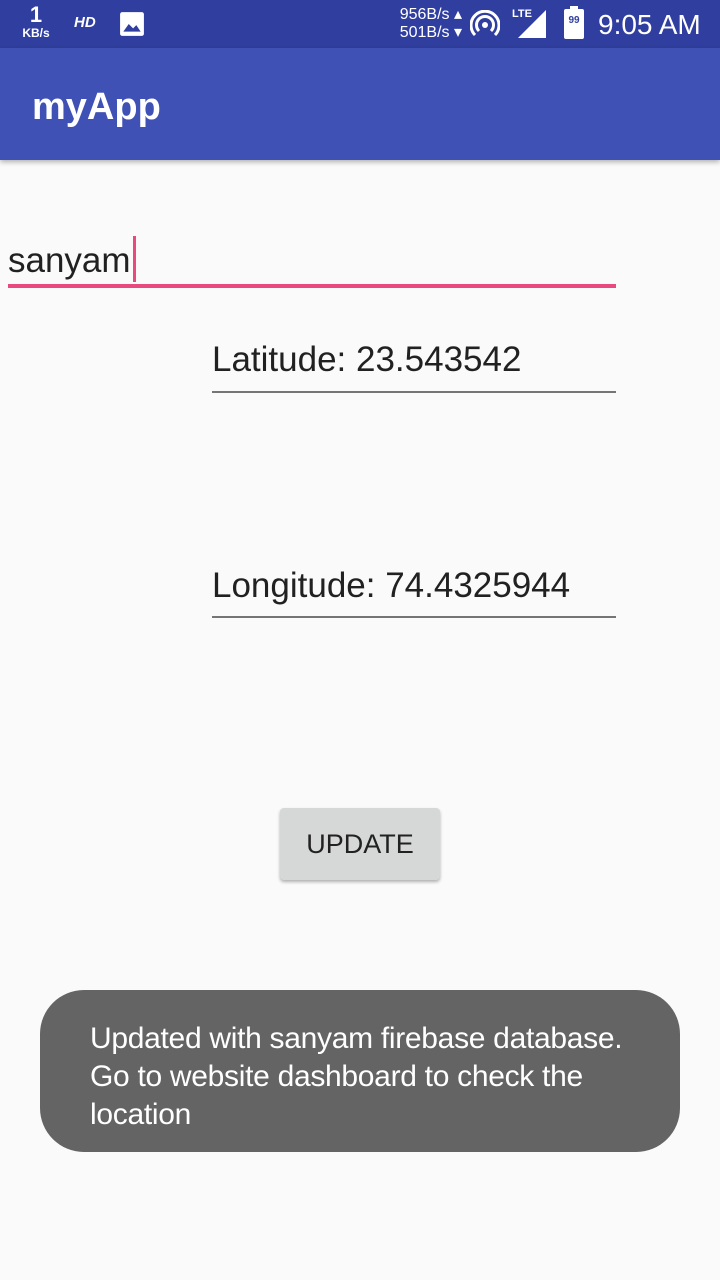 The width and height of the screenshot is (720, 1280). Describe the element at coordinates (430, 32) in the screenshot. I see `download-rate: 501B/s ▾` at that location.